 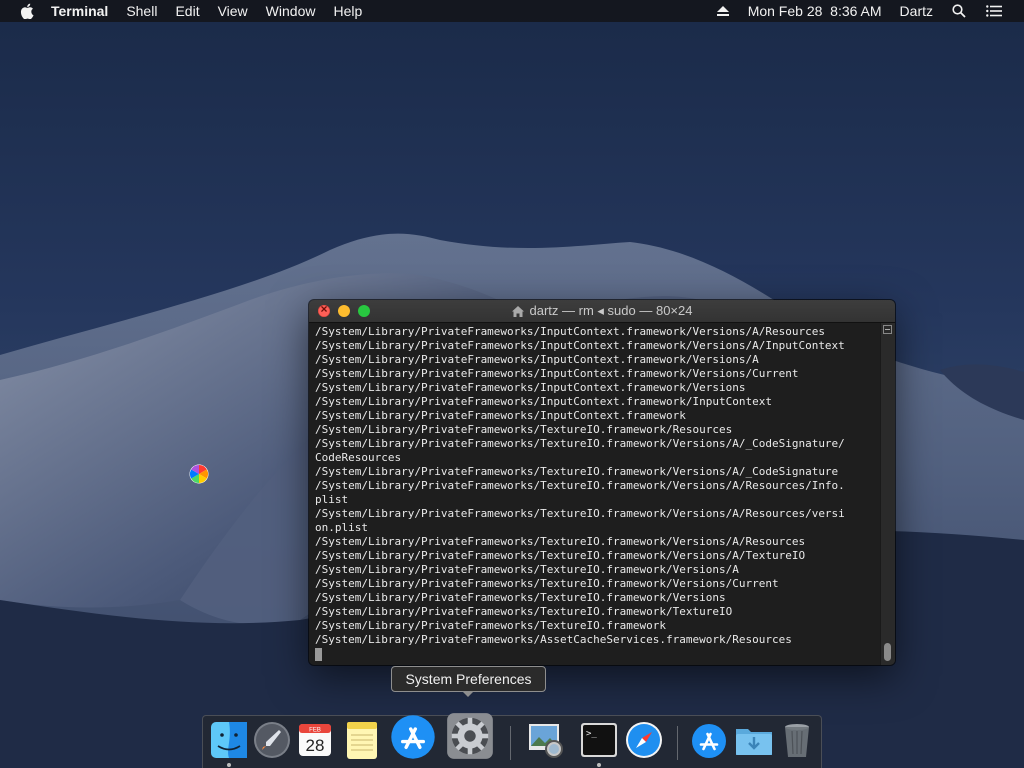 I want to click on spinning-wait-cursor-icon, so click(x=199, y=474).